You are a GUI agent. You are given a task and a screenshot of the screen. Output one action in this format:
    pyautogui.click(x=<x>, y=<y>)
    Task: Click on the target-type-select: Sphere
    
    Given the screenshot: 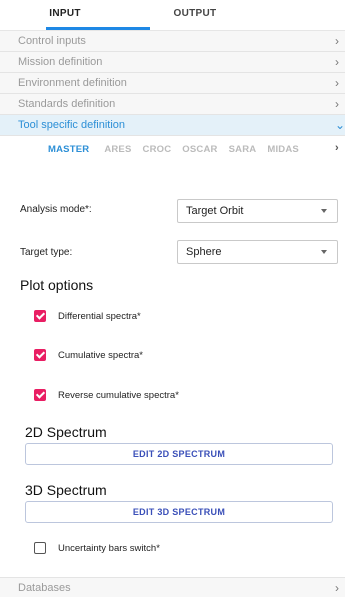 What is the action you would take?
    pyautogui.click(x=257, y=252)
    